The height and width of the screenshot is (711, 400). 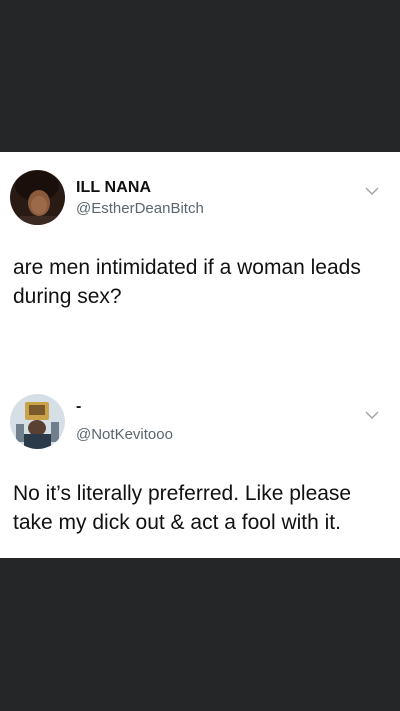 I want to click on user-handle: @EstherDeanBitch, so click(x=140, y=208).